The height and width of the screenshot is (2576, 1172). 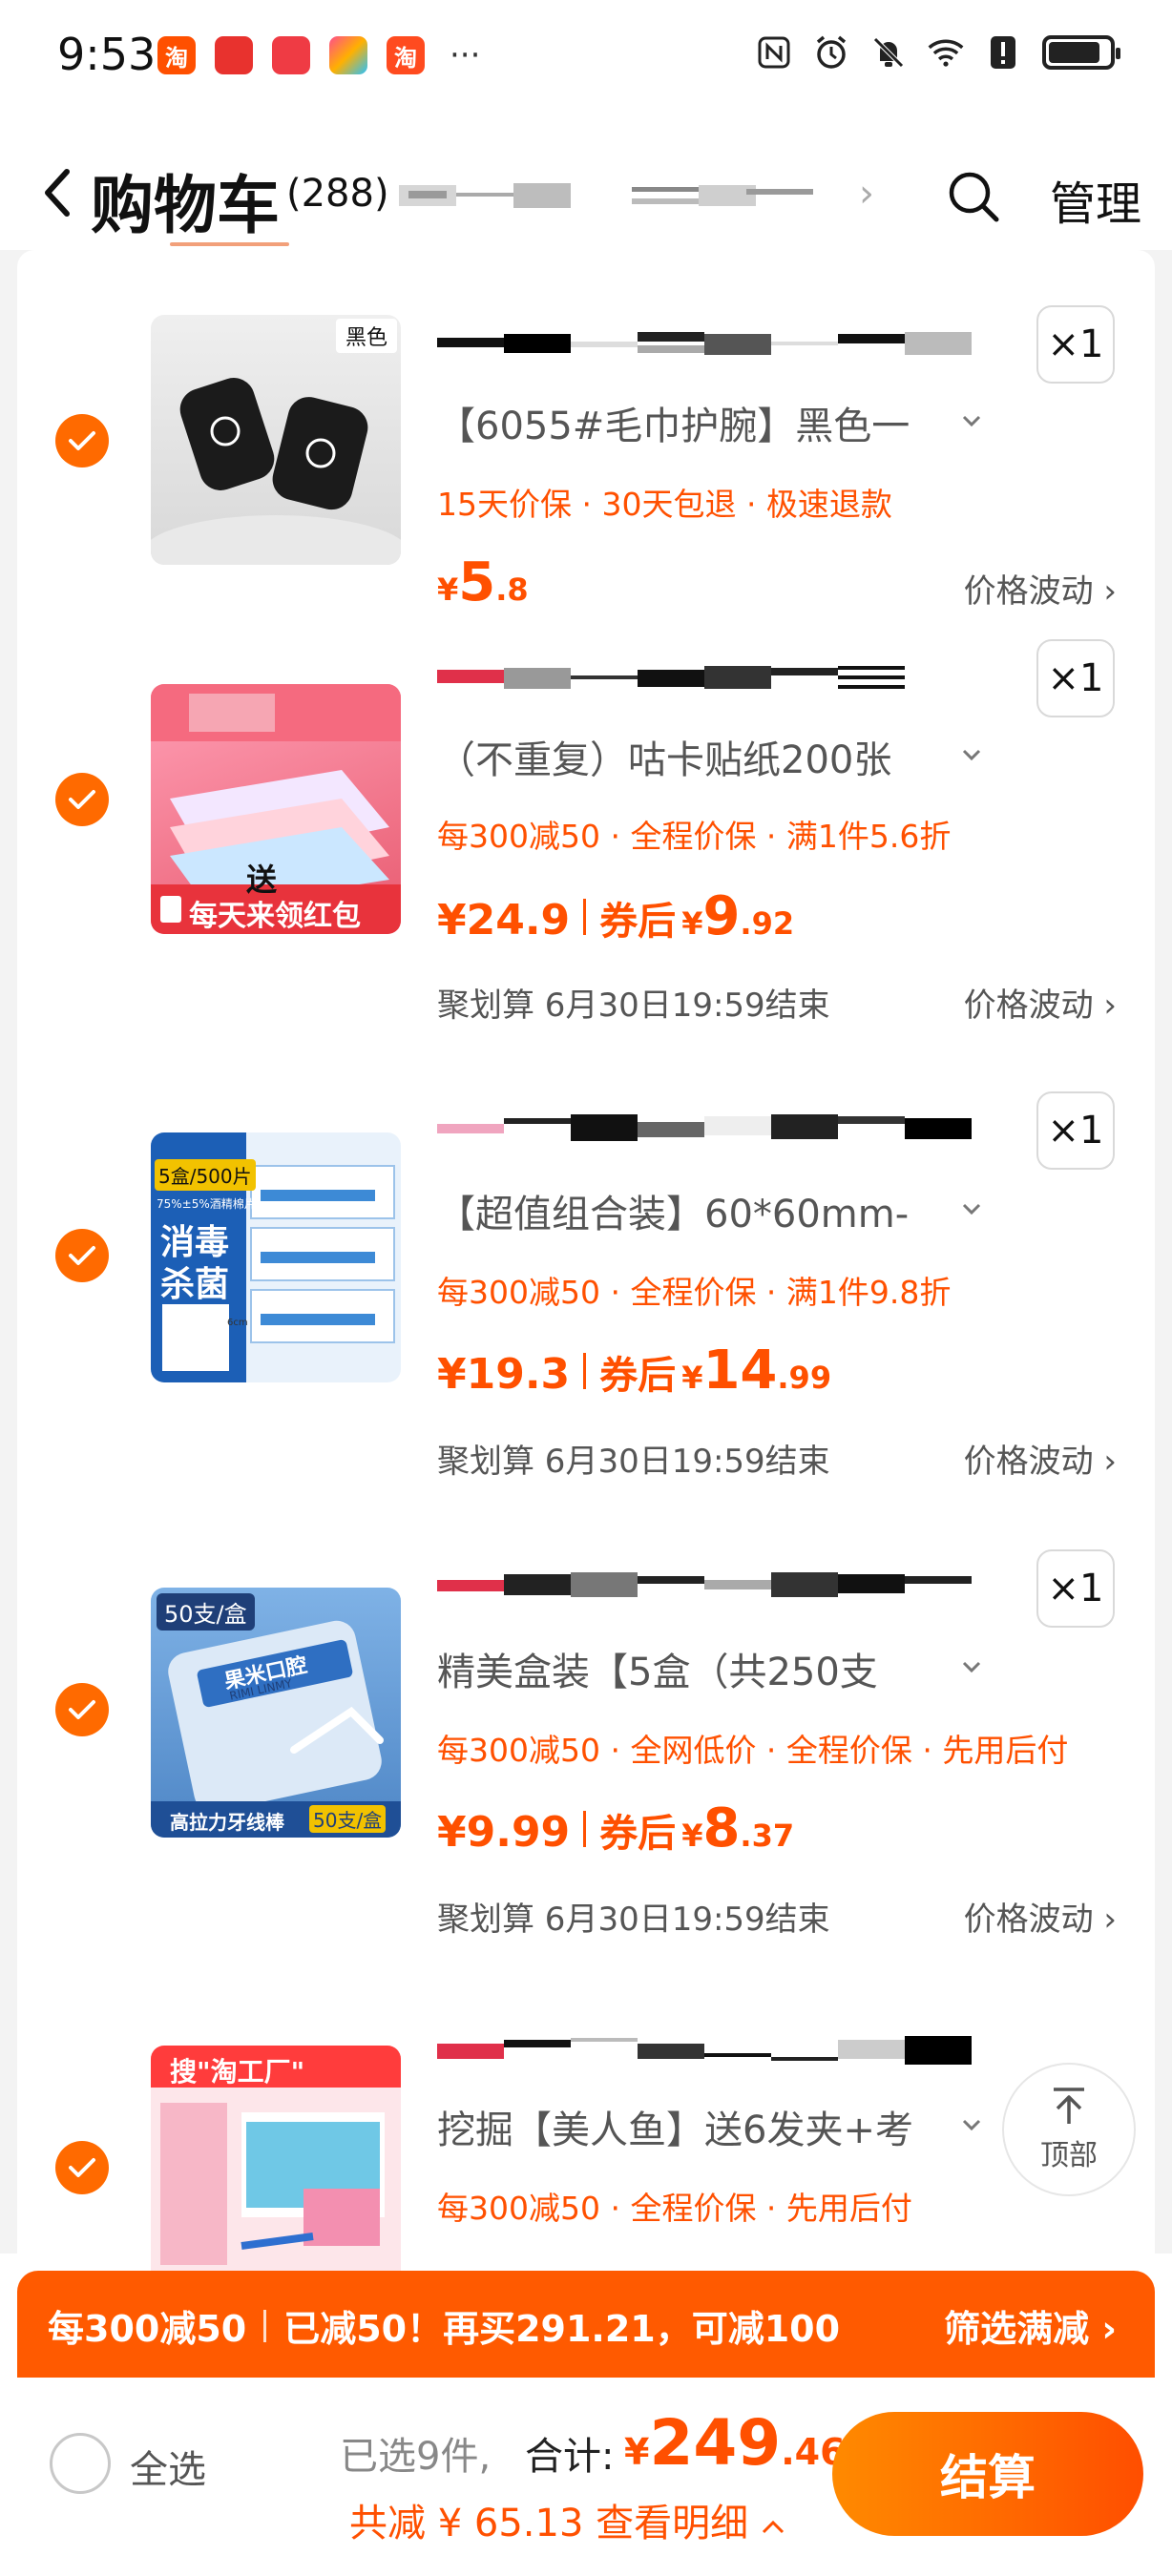 What do you see at coordinates (674, 2208) in the screenshot?
I see `promo-tags: 每300减50 · 全程价保 · 先用后付` at bounding box center [674, 2208].